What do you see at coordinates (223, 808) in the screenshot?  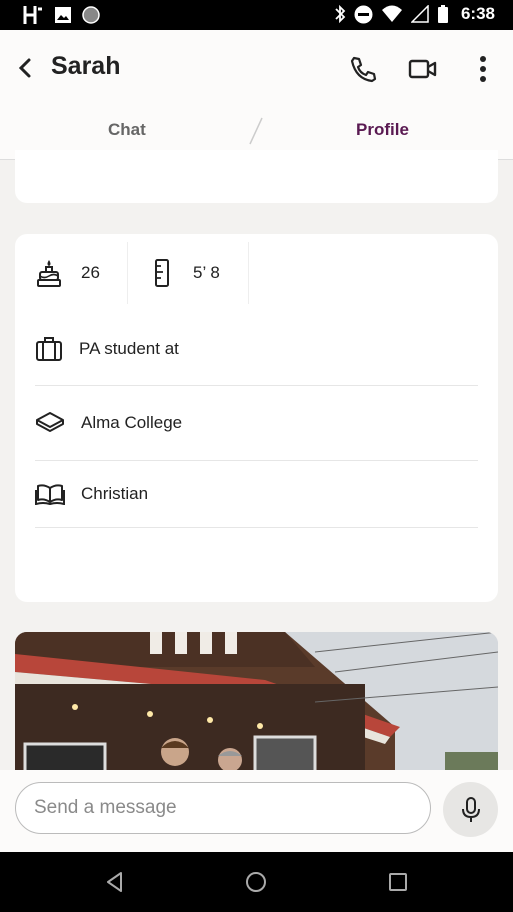 I see `message-input` at bounding box center [223, 808].